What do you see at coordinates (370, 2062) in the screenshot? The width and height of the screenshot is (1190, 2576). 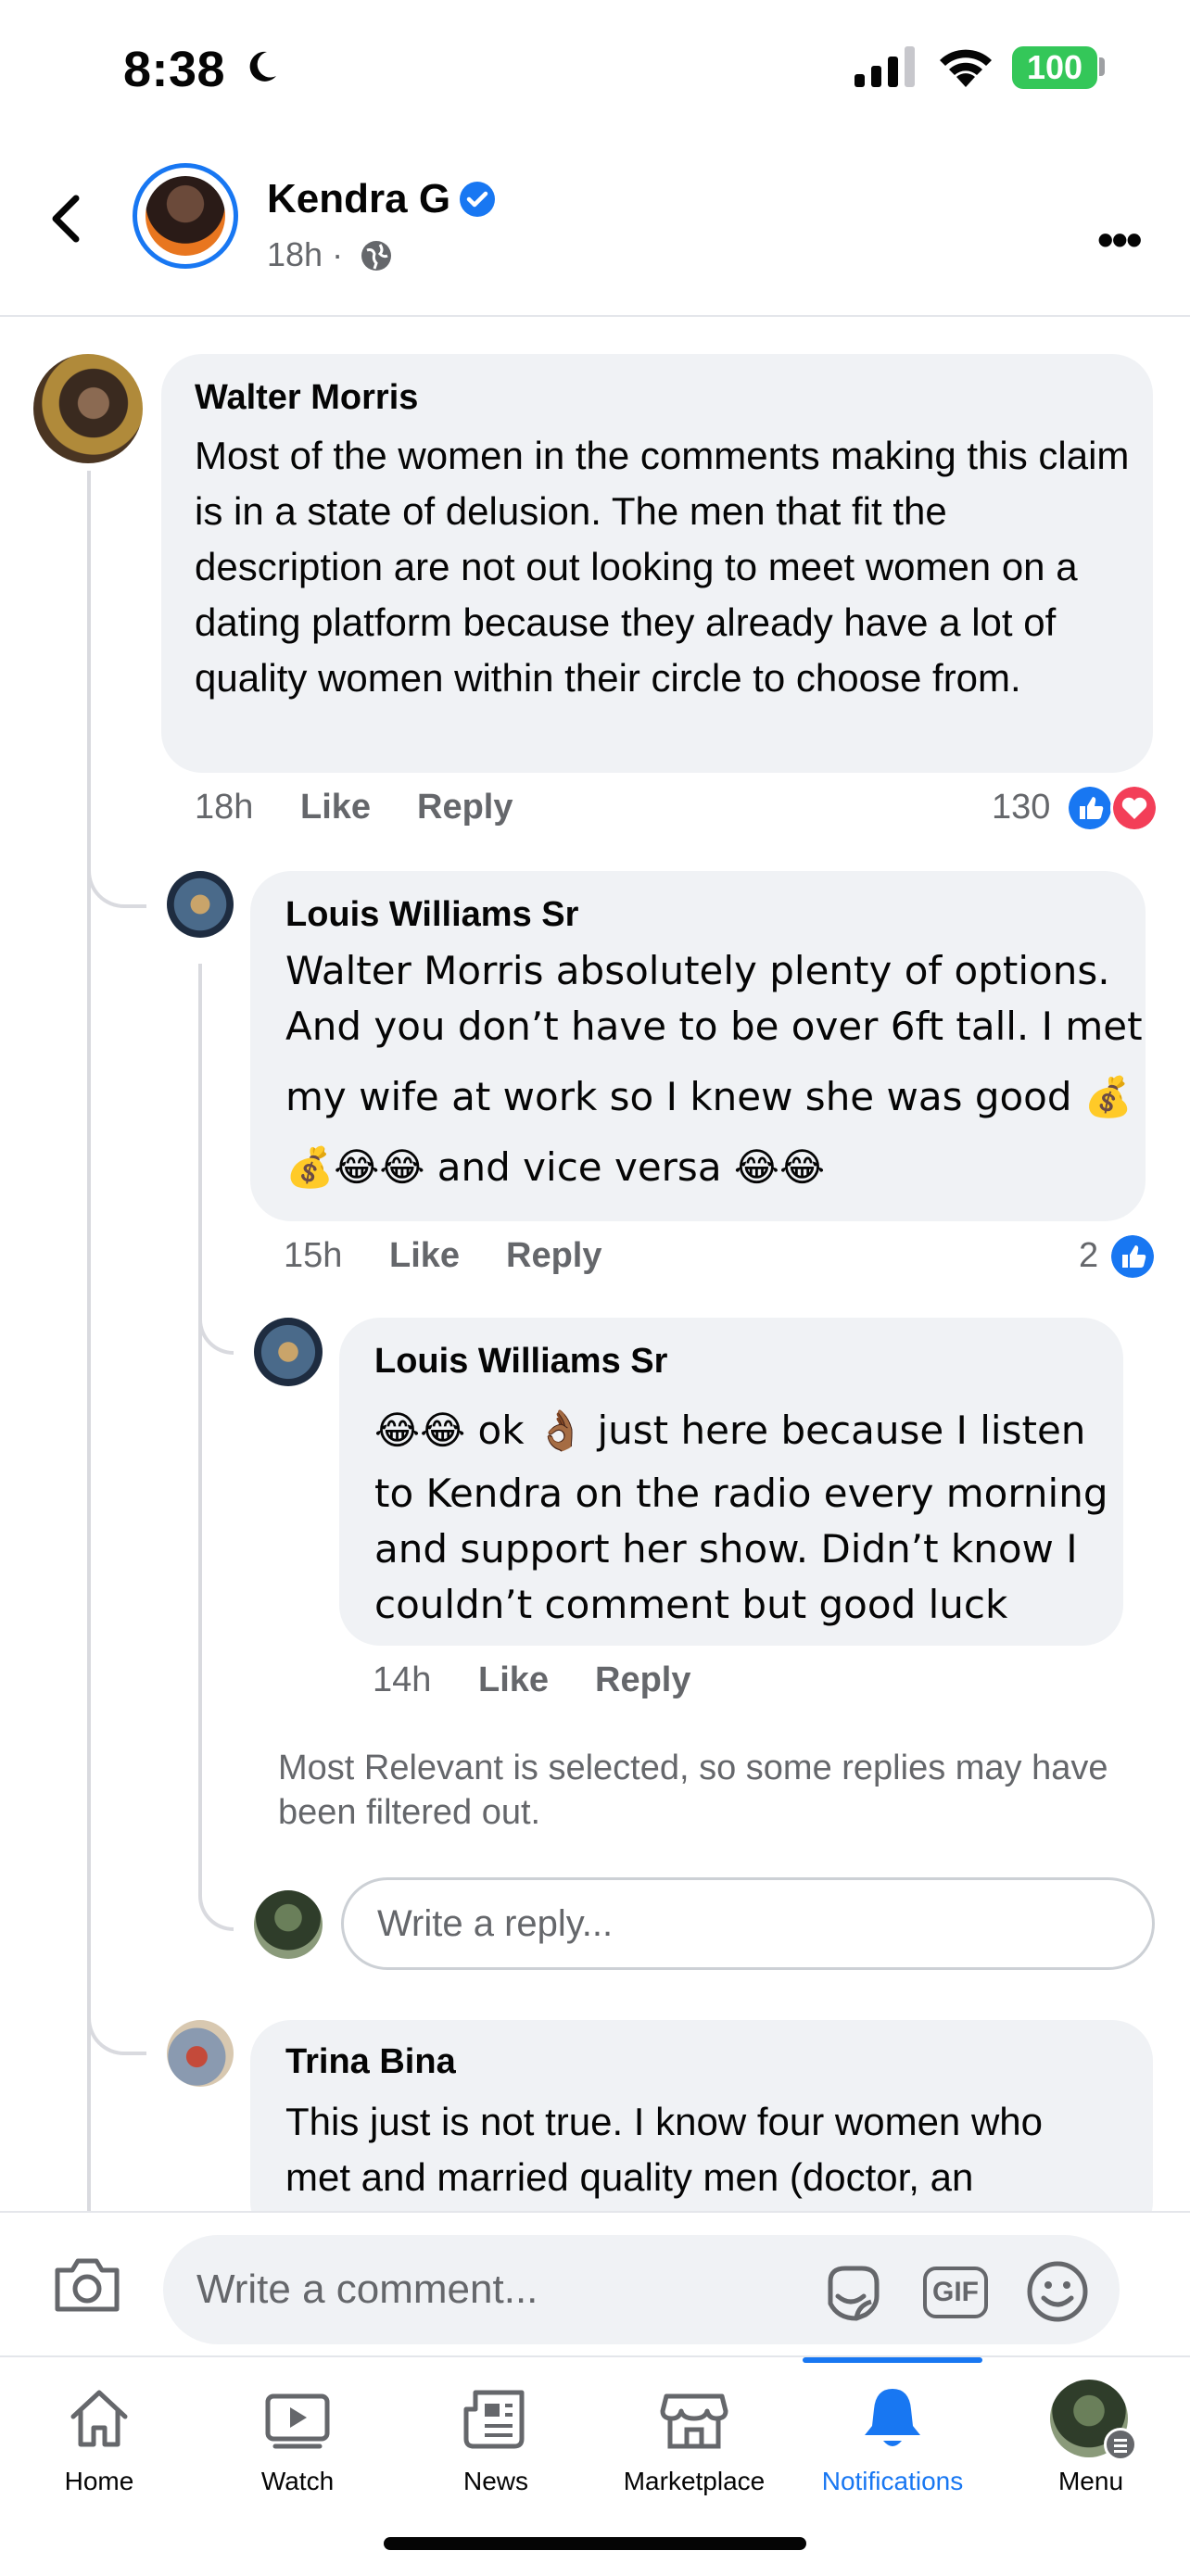 I see `commenter-name: Trina Bina` at bounding box center [370, 2062].